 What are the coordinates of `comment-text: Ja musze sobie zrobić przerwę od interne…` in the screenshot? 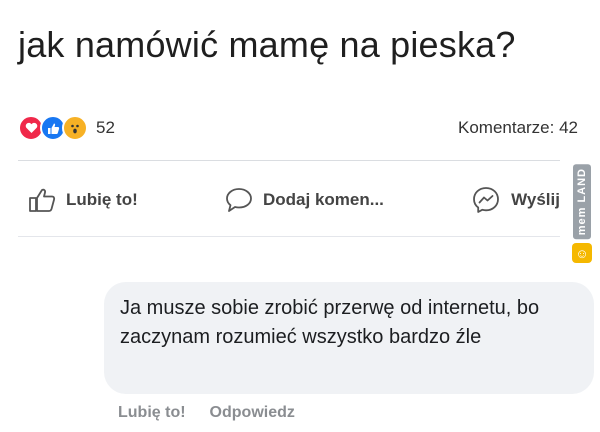 It's located at (330, 322).